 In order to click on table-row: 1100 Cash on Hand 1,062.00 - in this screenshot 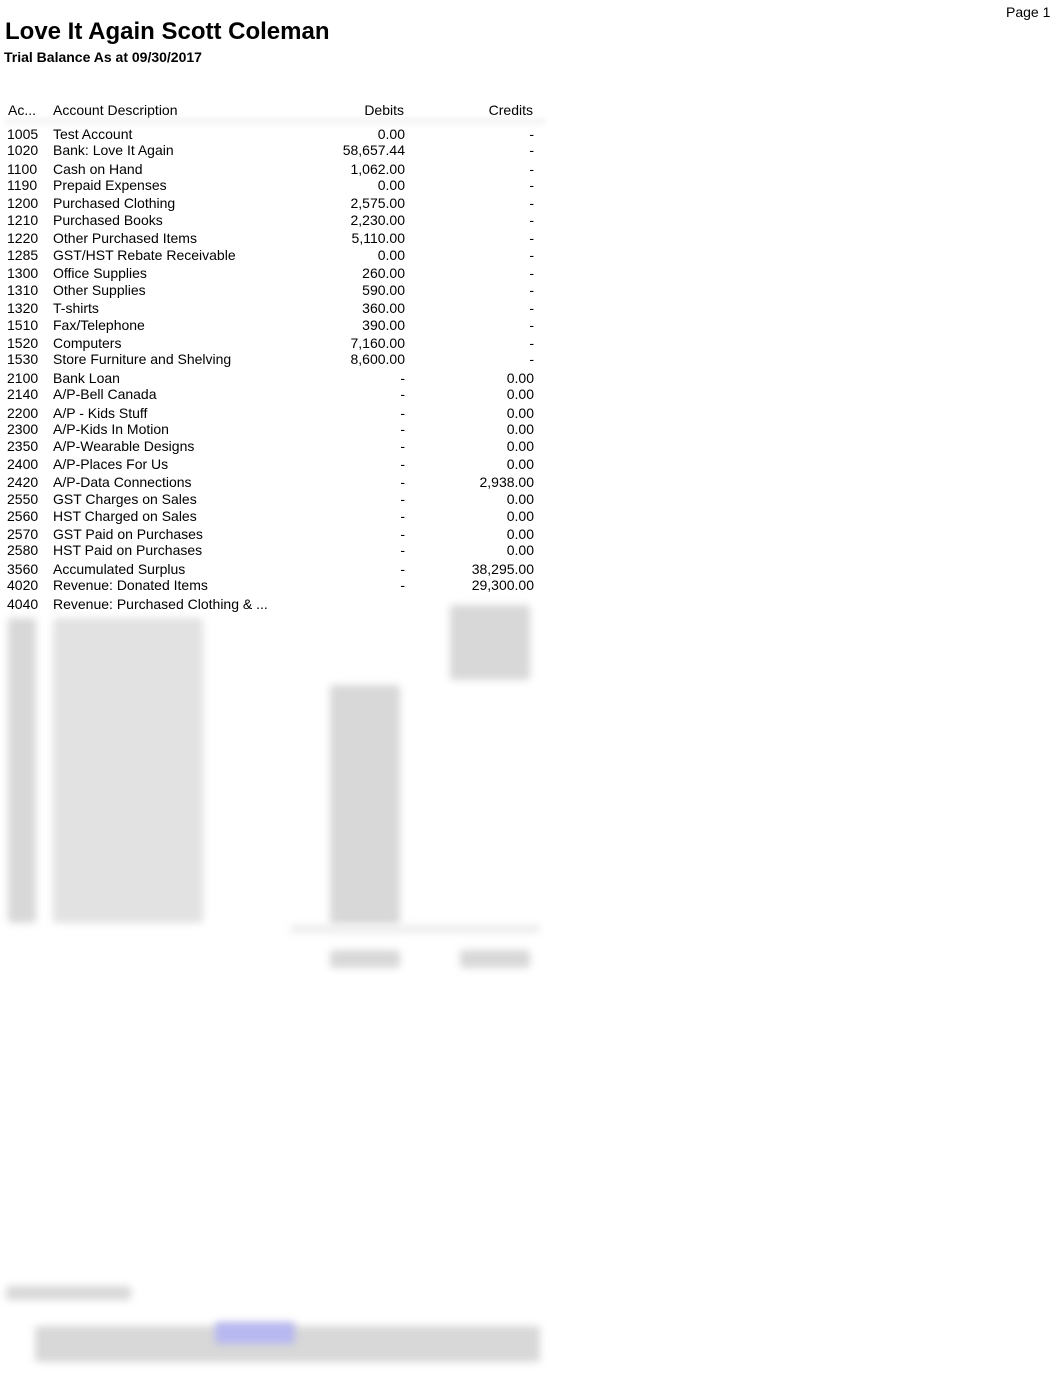, I will do `click(280, 169)`.